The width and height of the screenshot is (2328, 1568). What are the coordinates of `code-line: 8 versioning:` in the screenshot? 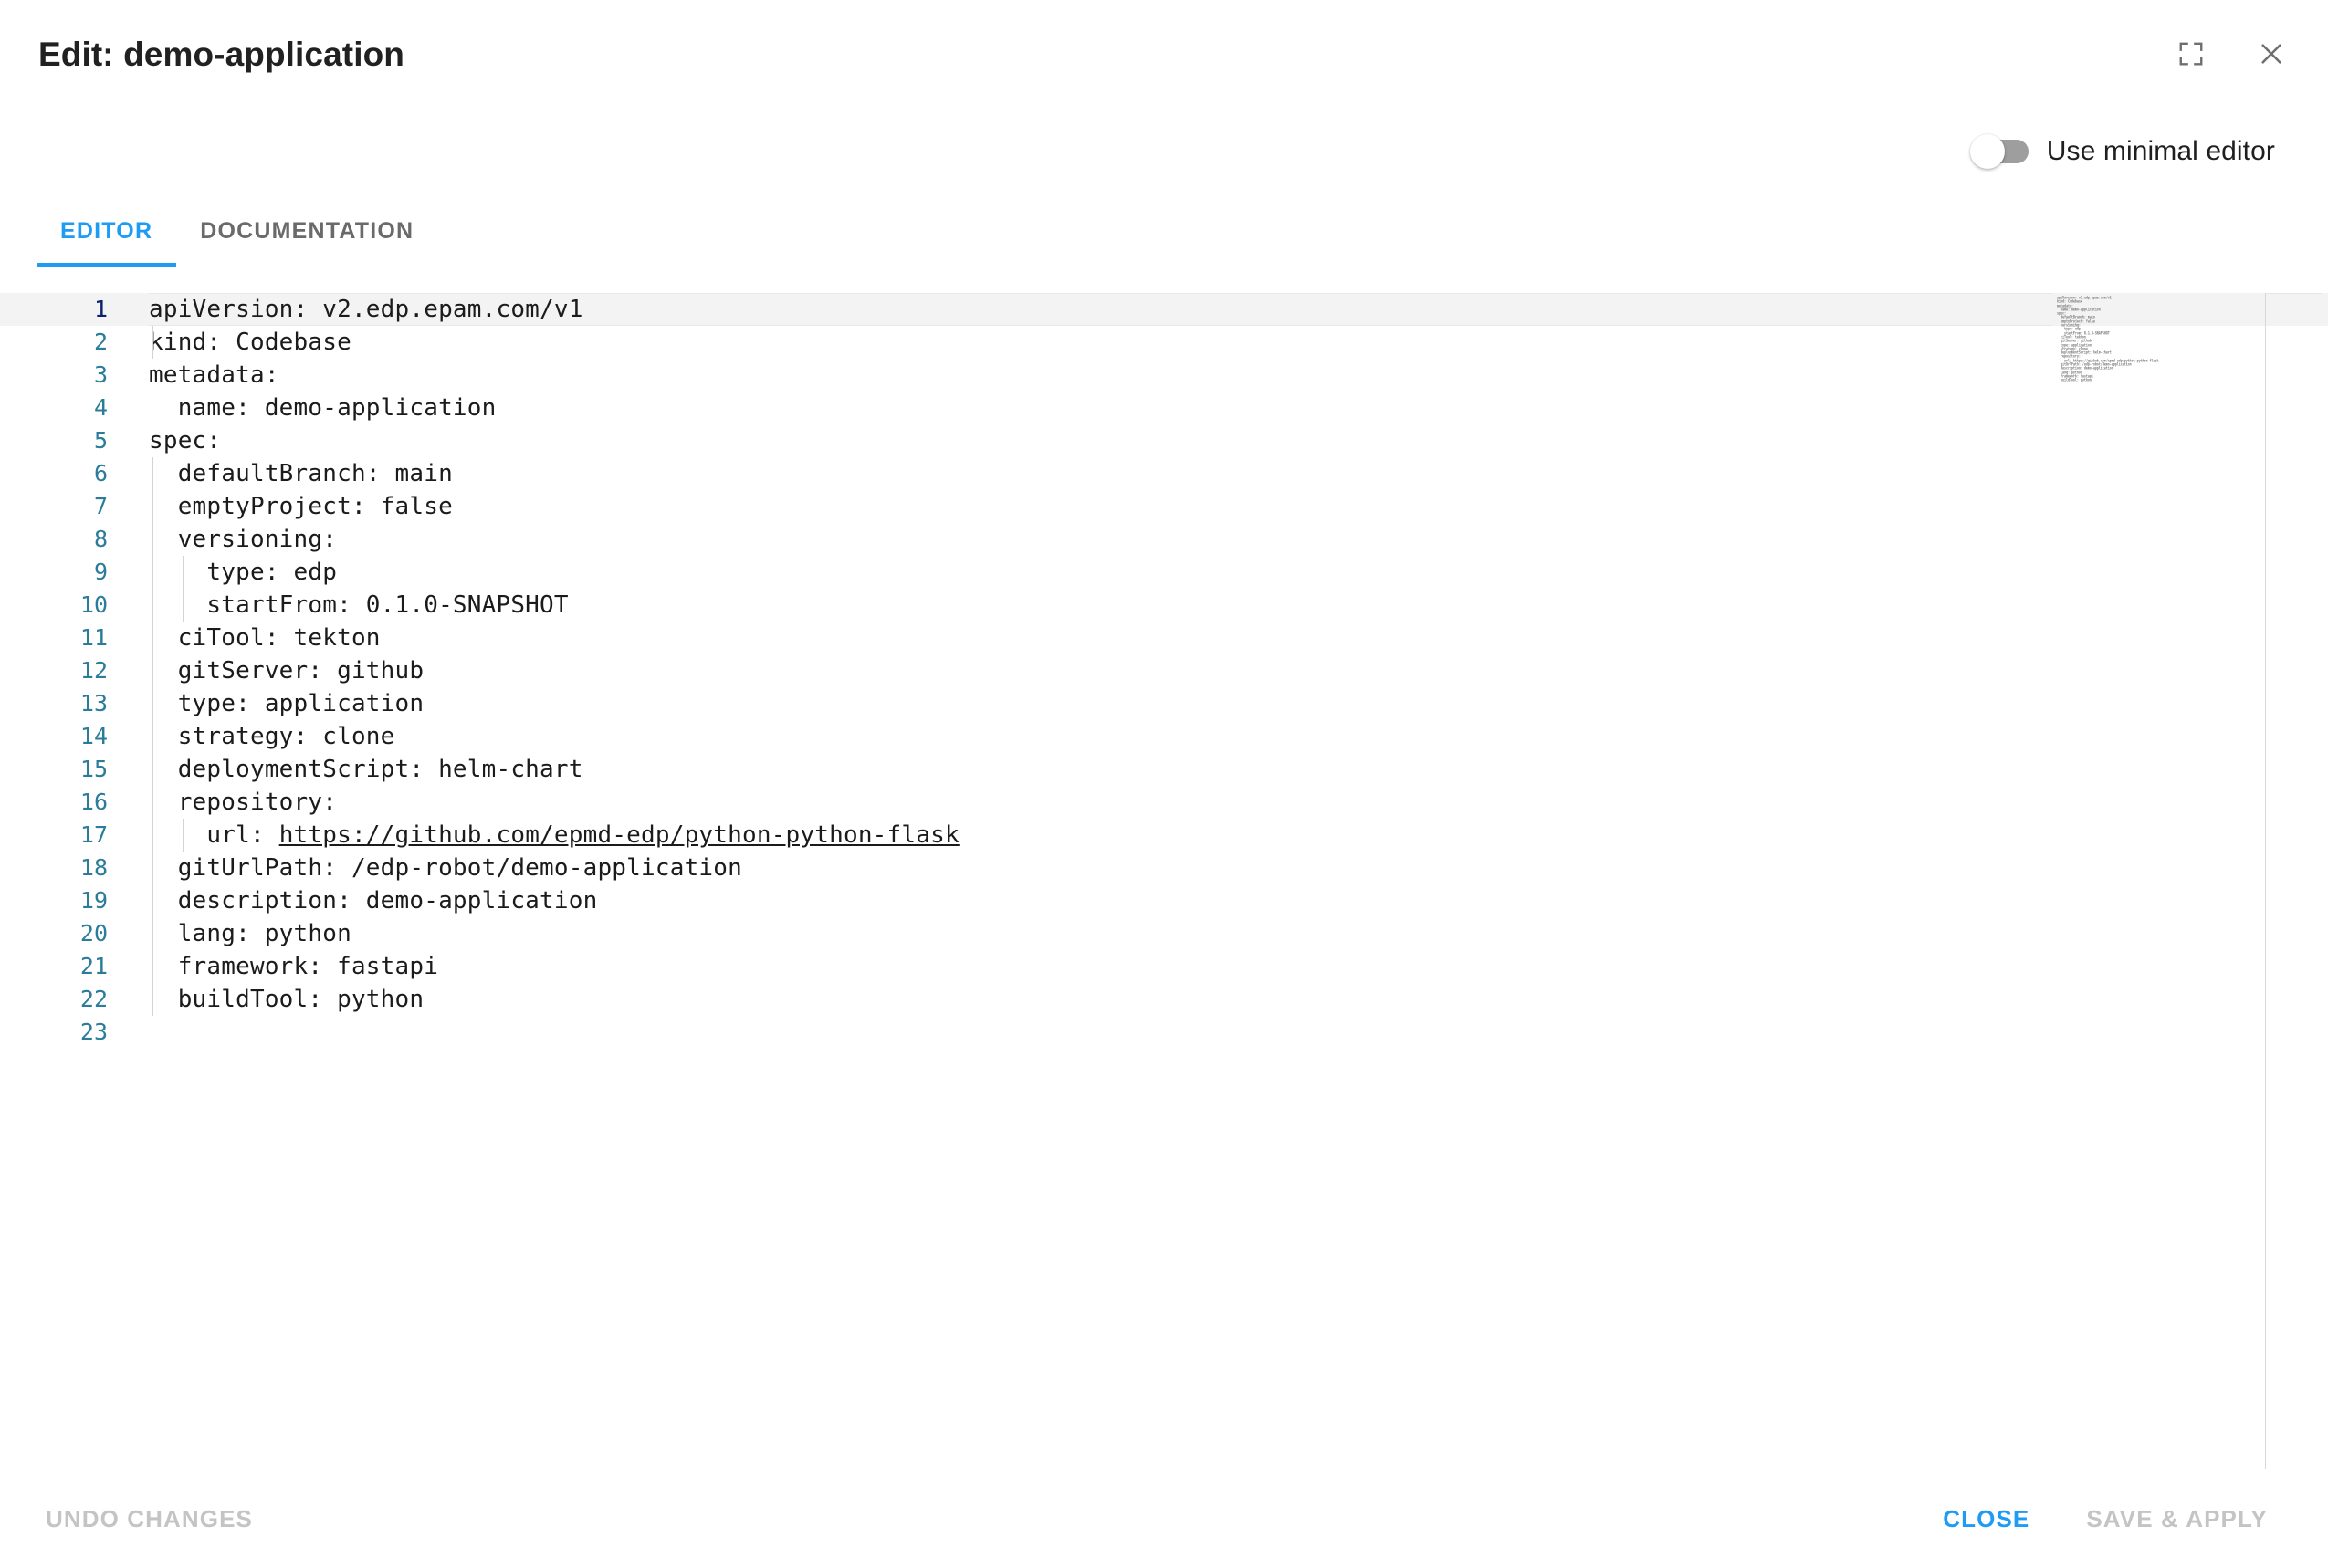 It's located at (1164, 539).